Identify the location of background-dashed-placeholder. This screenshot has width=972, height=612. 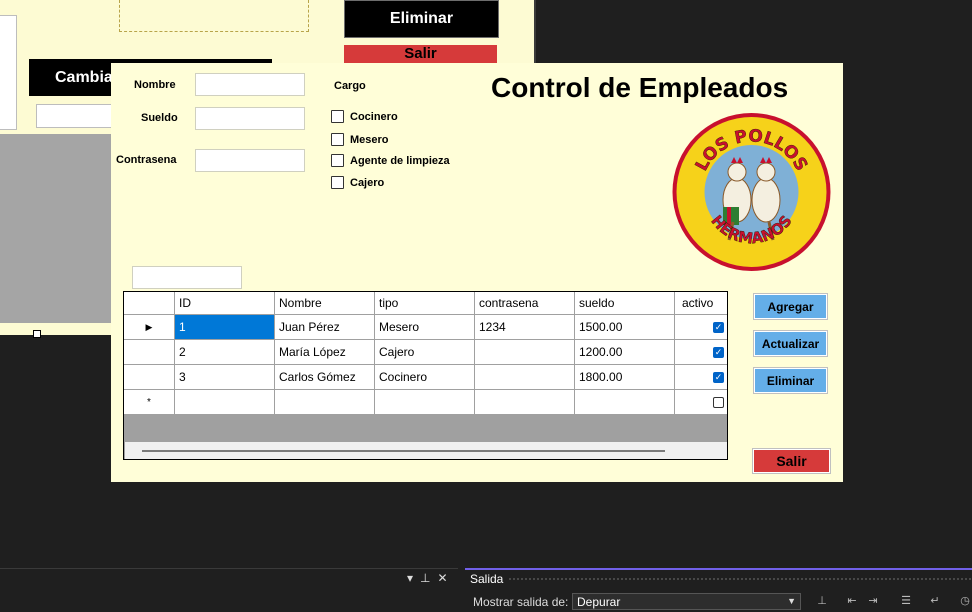
(214, 16).